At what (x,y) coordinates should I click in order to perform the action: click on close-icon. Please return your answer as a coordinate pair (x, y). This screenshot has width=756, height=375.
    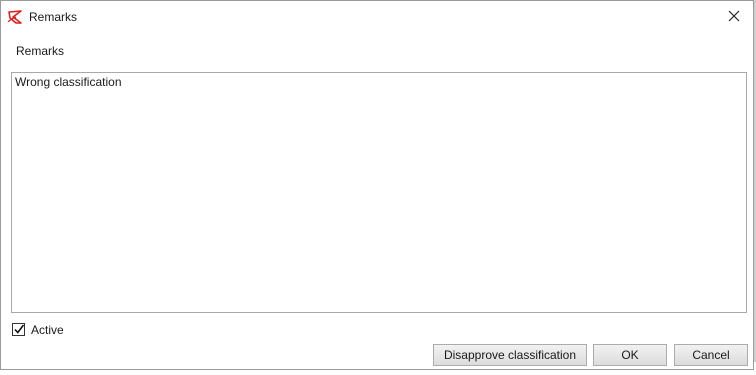
    Looking at the image, I should click on (734, 17).